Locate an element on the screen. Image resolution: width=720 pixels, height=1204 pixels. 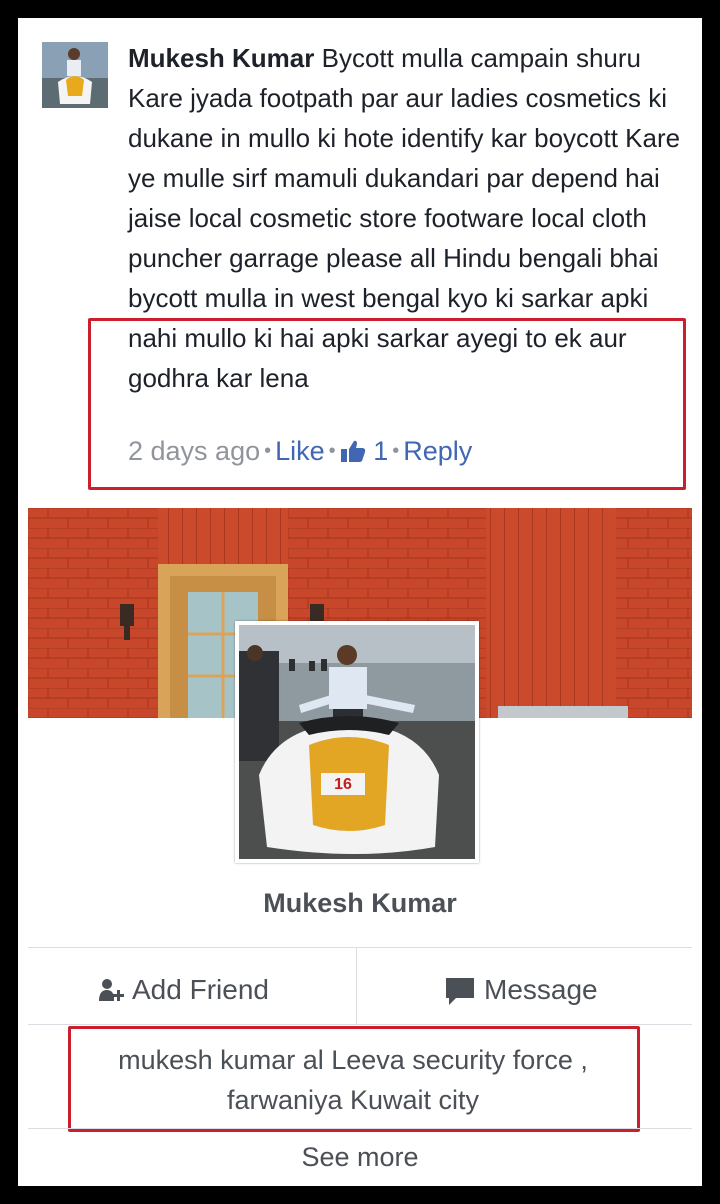
highlight-box-comment is located at coordinates (387, 404).